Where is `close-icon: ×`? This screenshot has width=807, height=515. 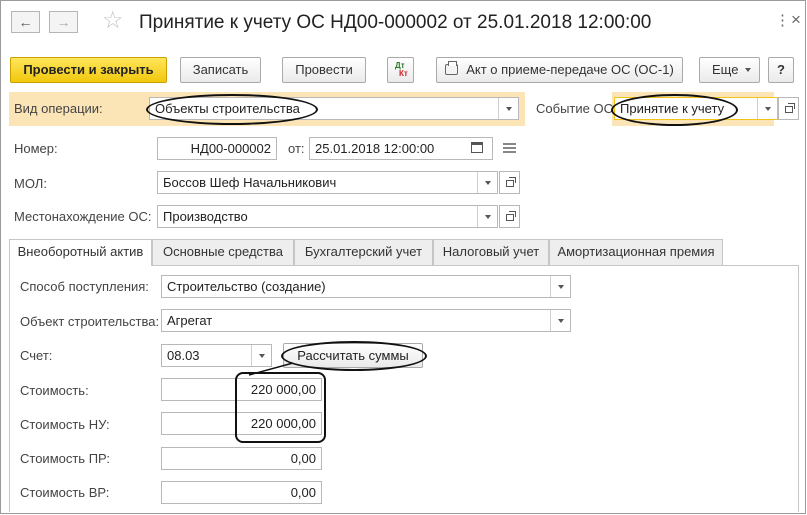
close-icon: × is located at coordinates (796, 20).